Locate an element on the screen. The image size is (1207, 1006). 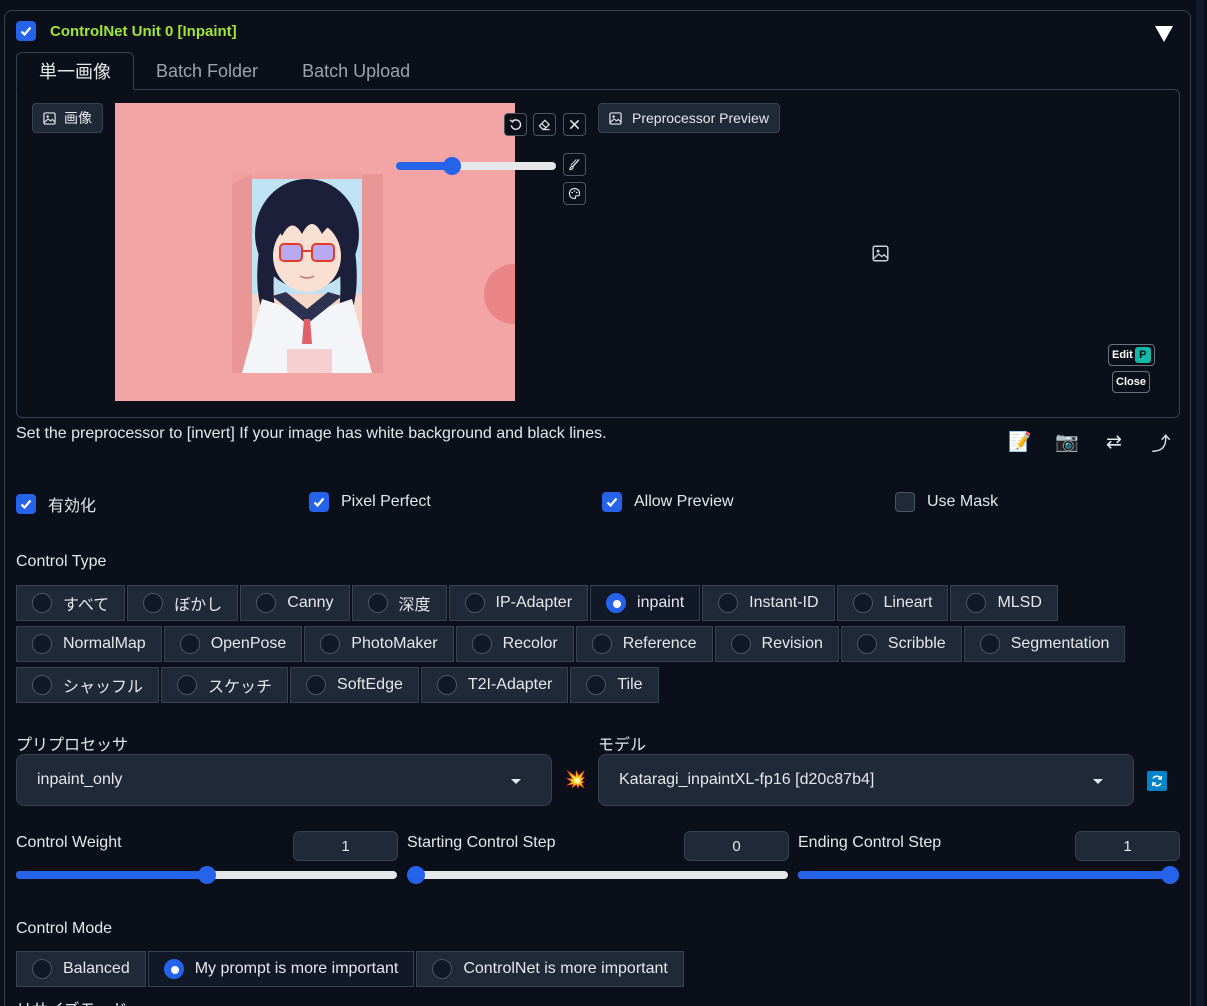
control-type-option: PhotoMaker is located at coordinates (379, 644).